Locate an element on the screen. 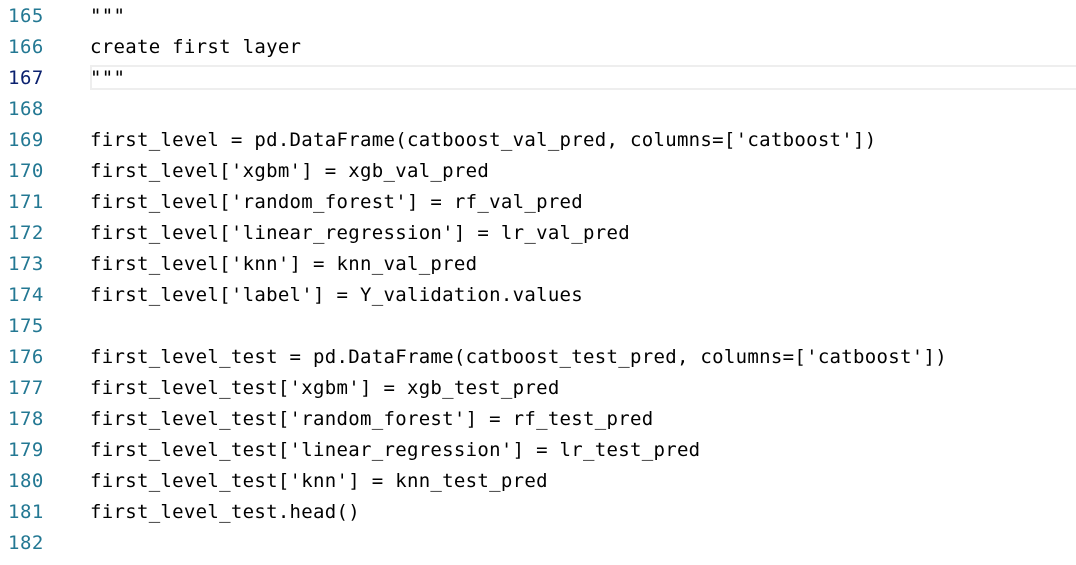 The image size is (1076, 565). code-line: 166 create first layer is located at coordinates (538, 47).